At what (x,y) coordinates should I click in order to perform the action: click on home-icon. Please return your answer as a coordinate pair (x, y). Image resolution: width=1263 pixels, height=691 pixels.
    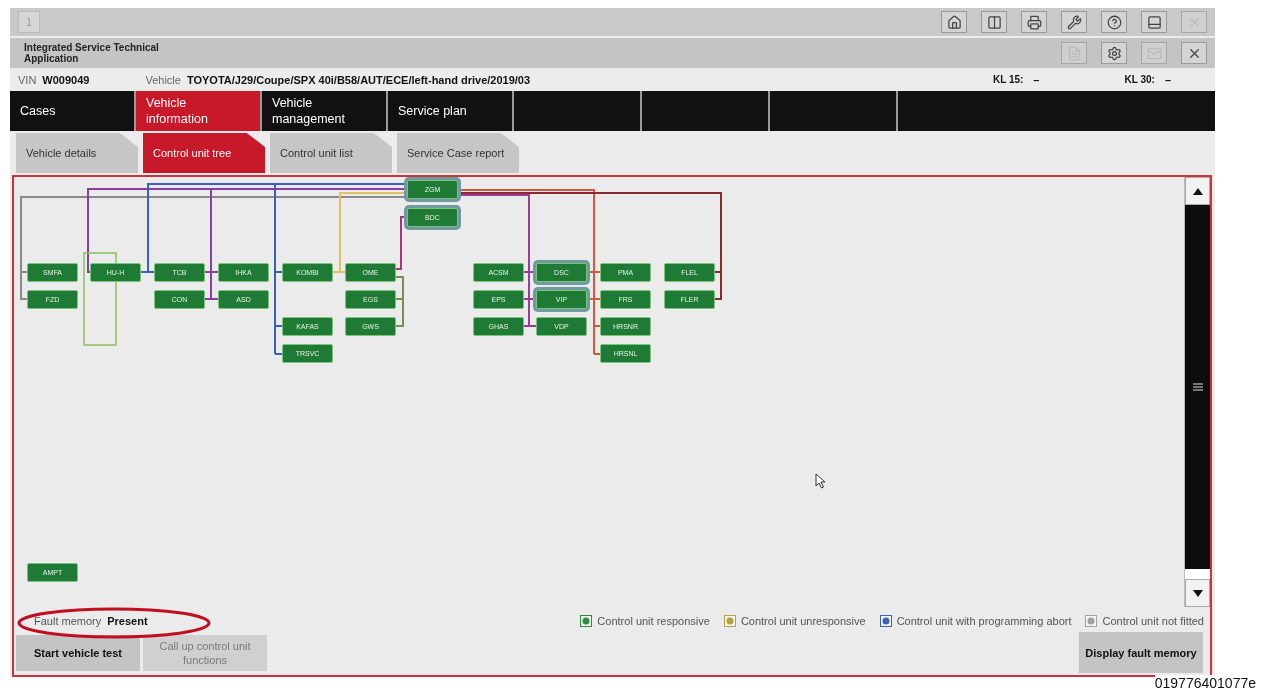
    Looking at the image, I should click on (954, 22).